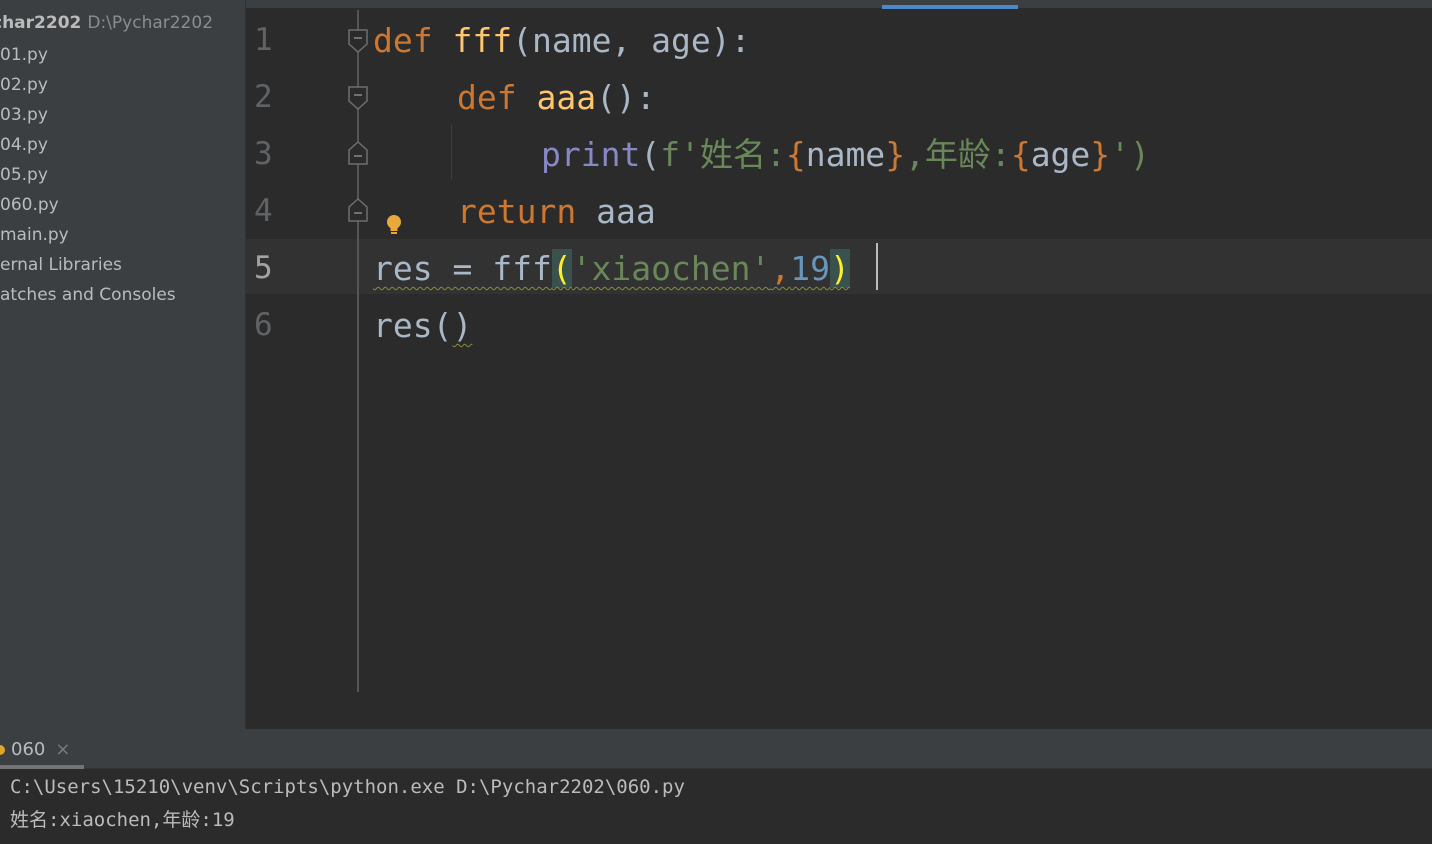  I want to click on tree-item-04-py: 04.py, so click(24, 145).